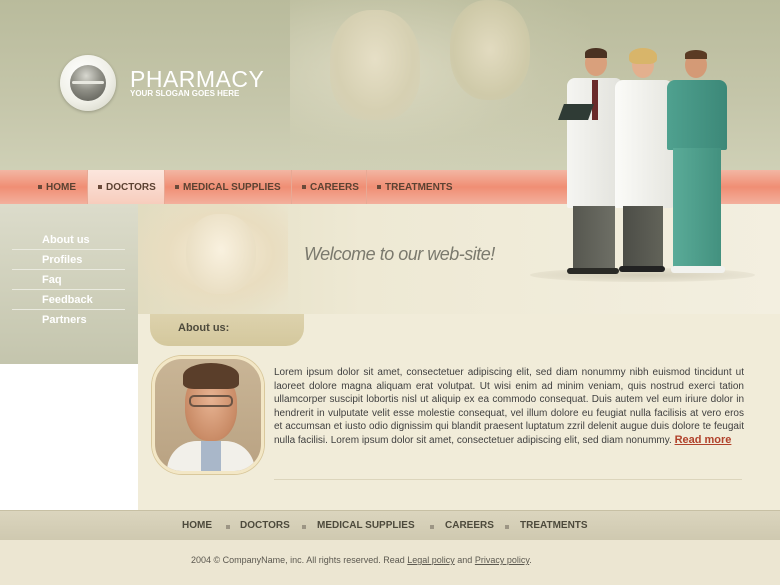 This screenshot has width=780, height=585. What do you see at coordinates (642, 269) in the screenshot?
I see `doctor-2-shoes` at bounding box center [642, 269].